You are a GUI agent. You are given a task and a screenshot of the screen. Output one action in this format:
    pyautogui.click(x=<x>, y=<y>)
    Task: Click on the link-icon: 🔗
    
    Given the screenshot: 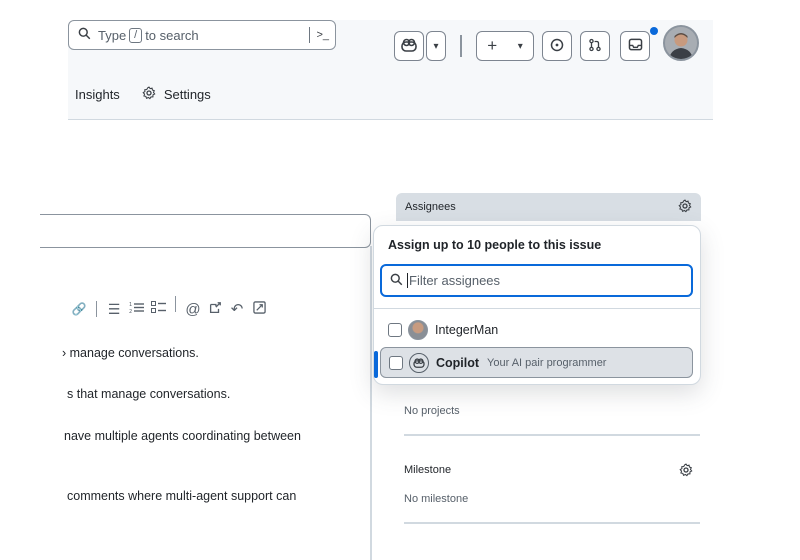 What is the action you would take?
    pyautogui.click(x=79, y=309)
    